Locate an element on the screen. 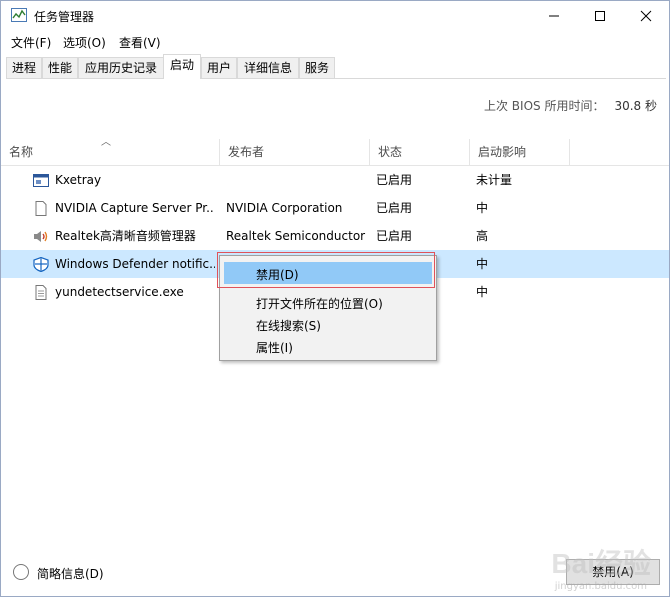  bios-time-label: 上次 BIOS 所用时间： is located at coordinates (544, 106).